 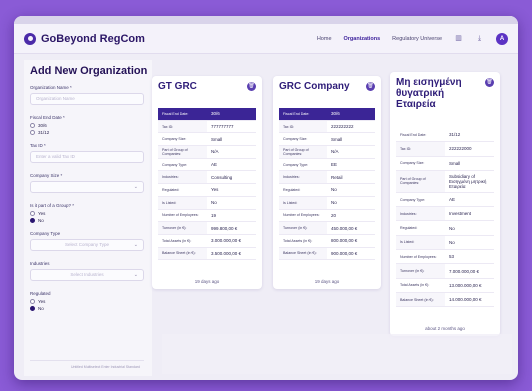 What do you see at coordinates (47, 117) in the screenshot?
I see `fiscal-end-label: Fiscal End Date *` at bounding box center [47, 117].